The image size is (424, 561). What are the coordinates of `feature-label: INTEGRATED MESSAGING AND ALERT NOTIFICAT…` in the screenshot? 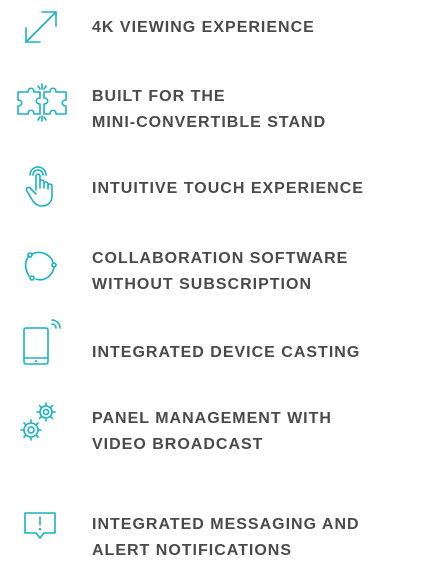 It's located at (226, 537).